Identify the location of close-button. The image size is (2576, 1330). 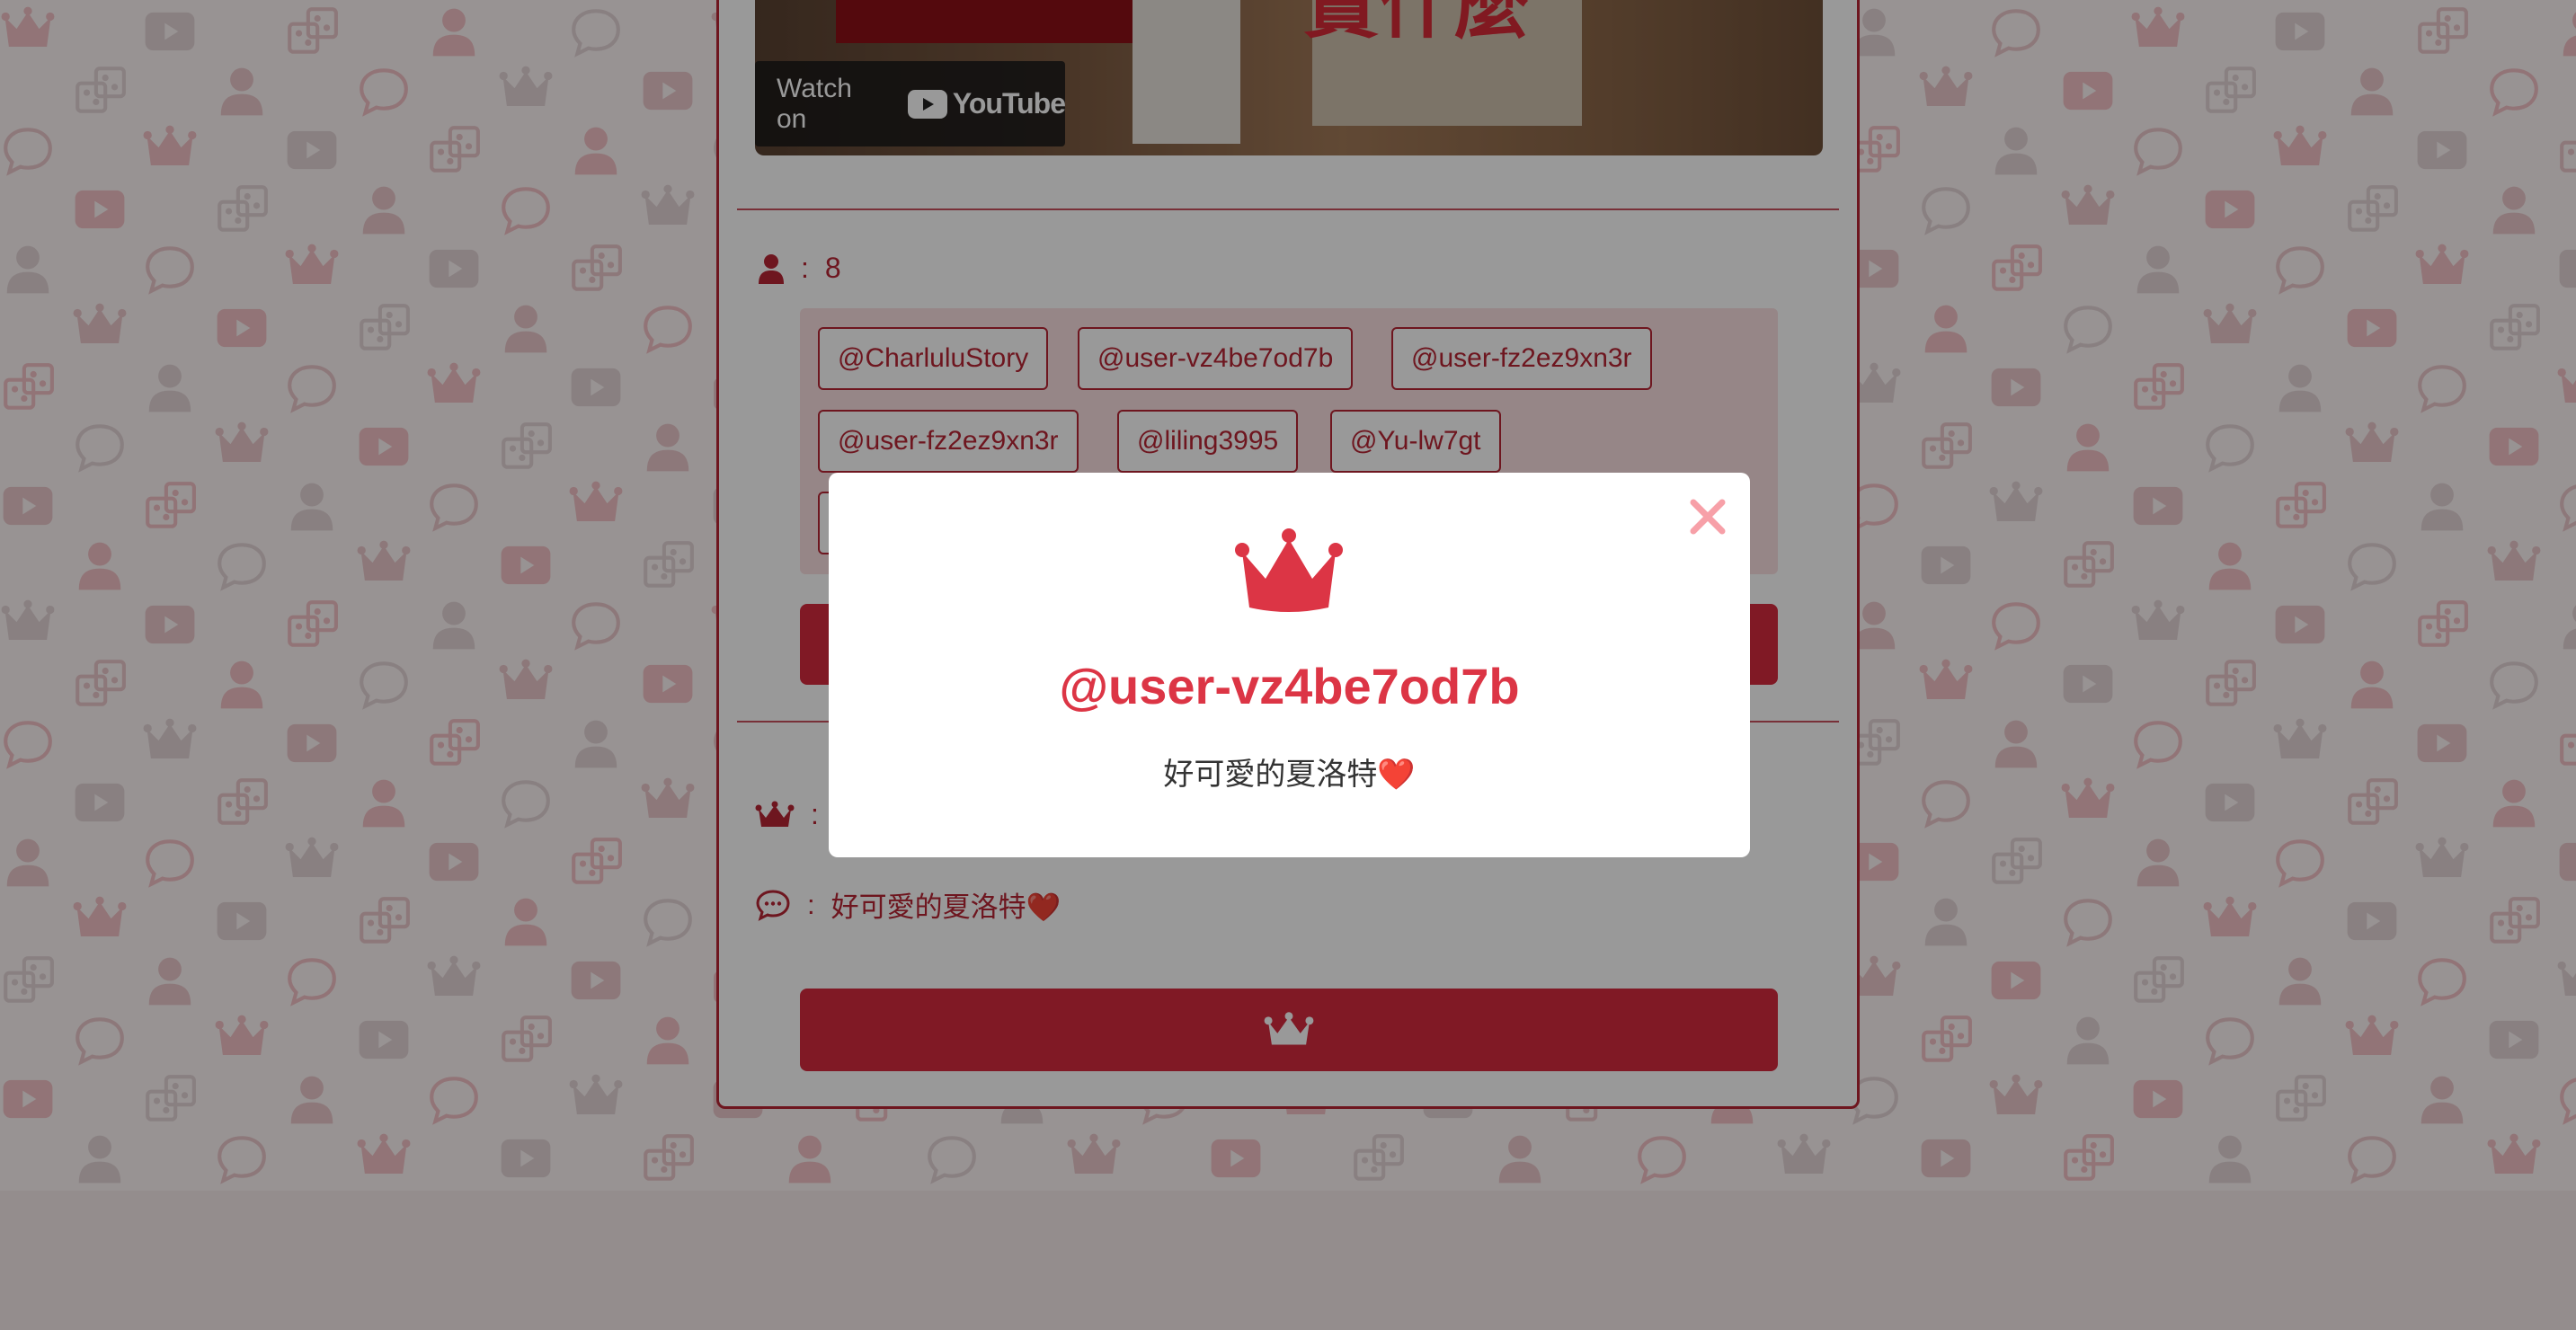
(1707, 516).